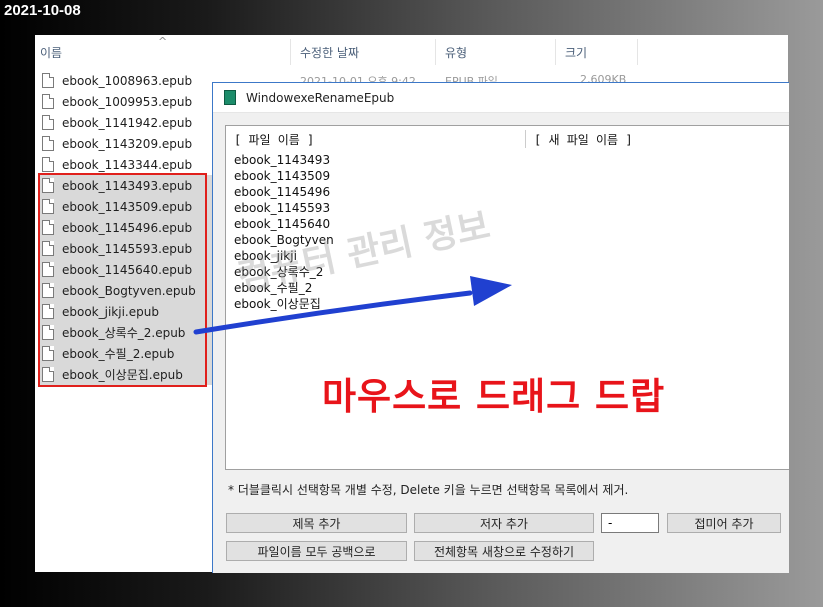 This screenshot has width=823, height=607. Describe the element at coordinates (494, 396) in the screenshot. I see `drag-drop-annotation: 마우스로 드래그 드랍` at that location.